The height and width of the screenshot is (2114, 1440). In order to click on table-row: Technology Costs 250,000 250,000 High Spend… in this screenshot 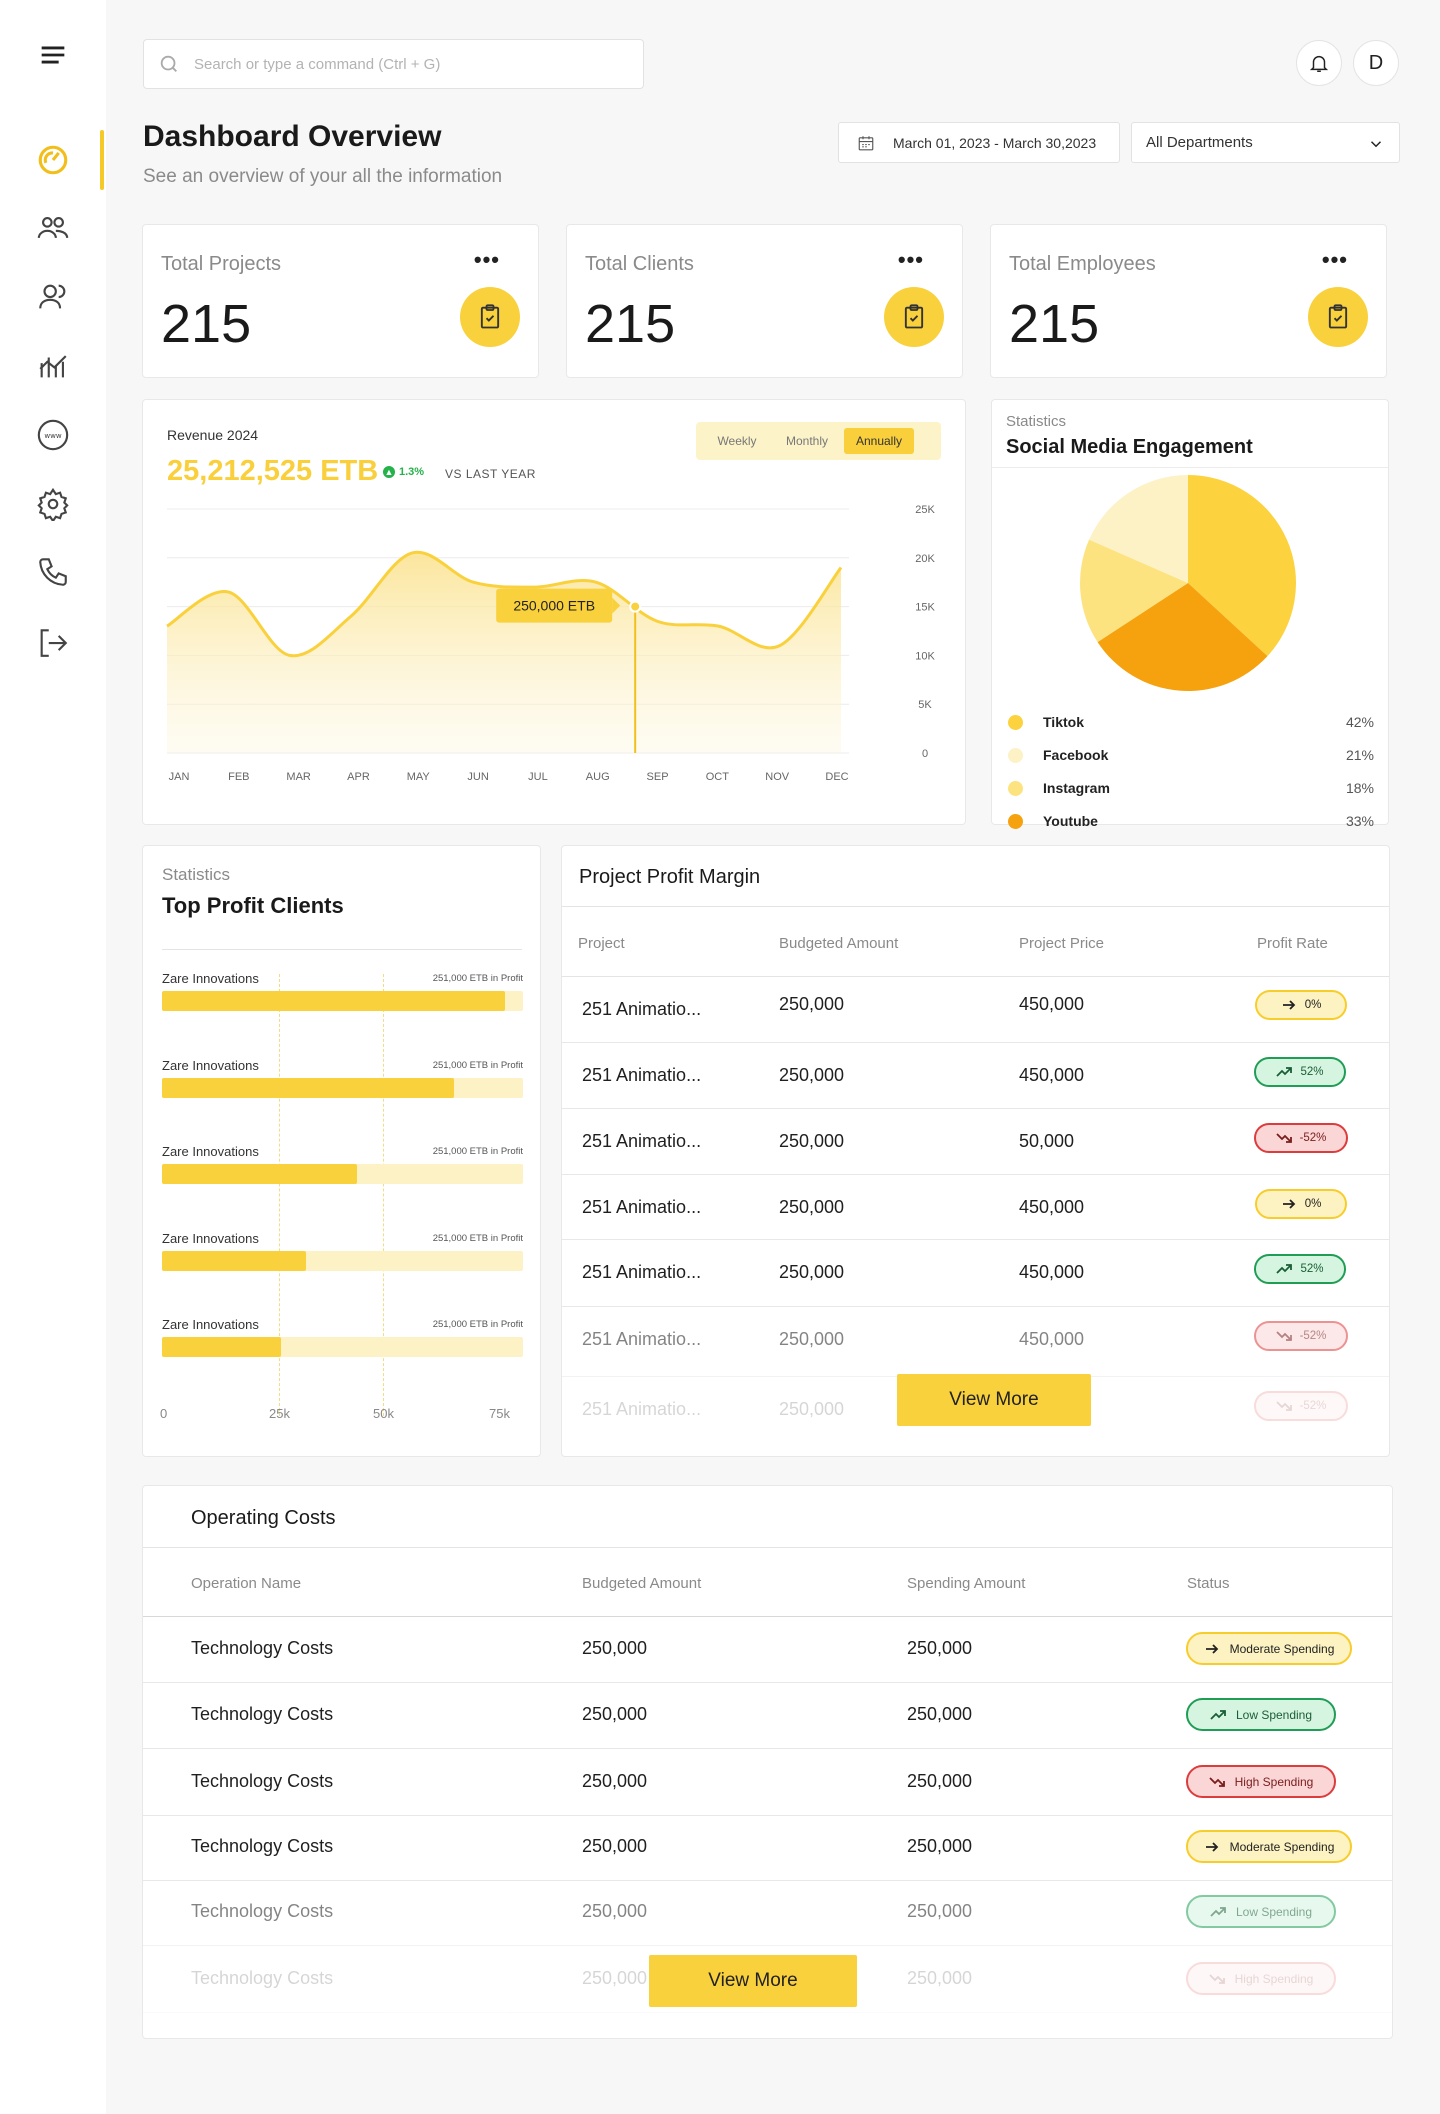, I will do `click(767, 1783)`.